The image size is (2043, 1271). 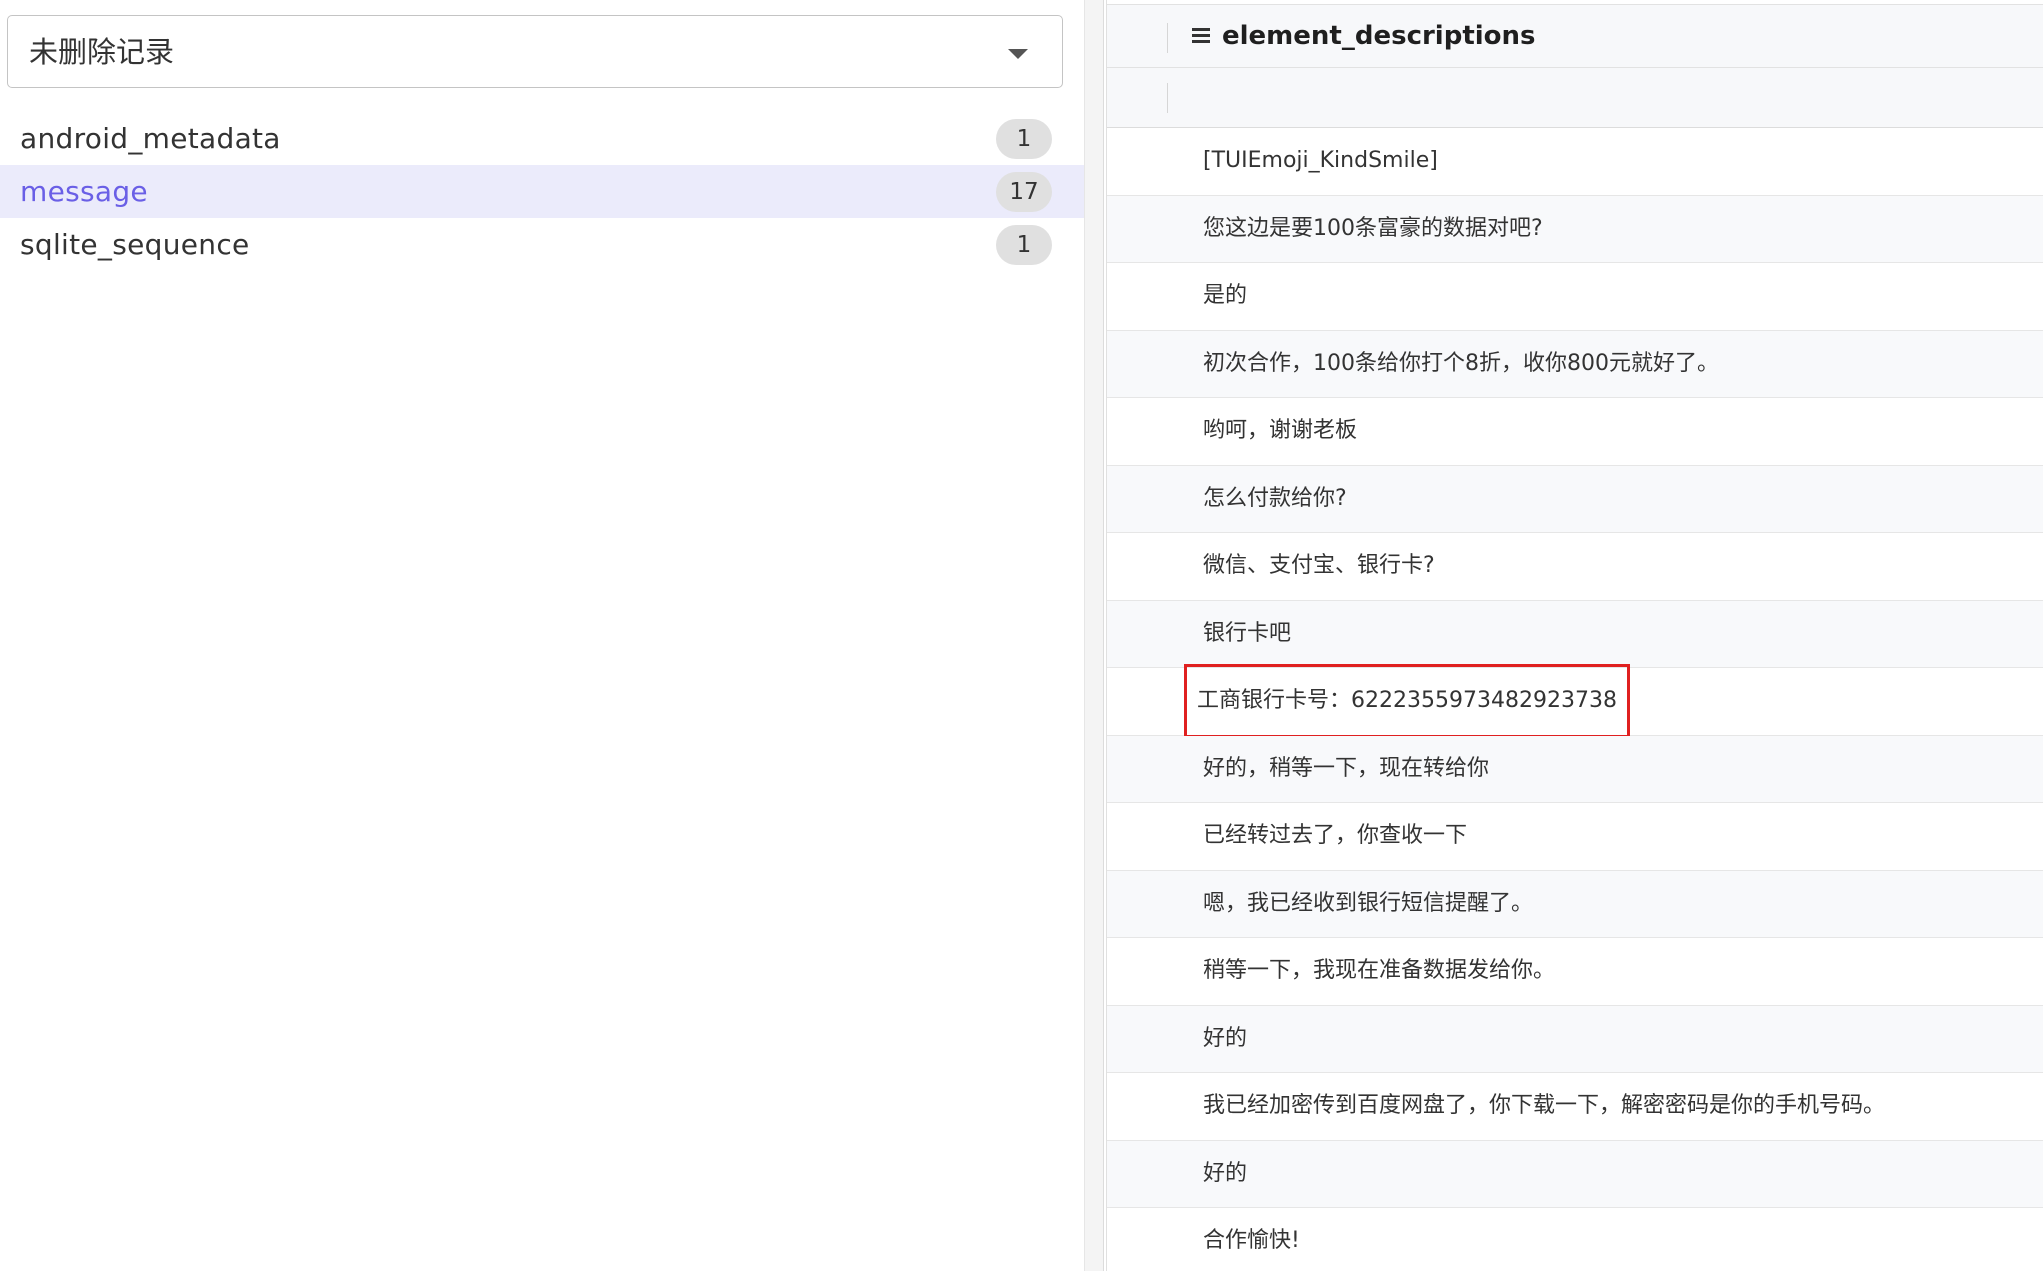 I want to click on table-row: 好的，稍等一下，现在转给你, so click(x=1575, y=769).